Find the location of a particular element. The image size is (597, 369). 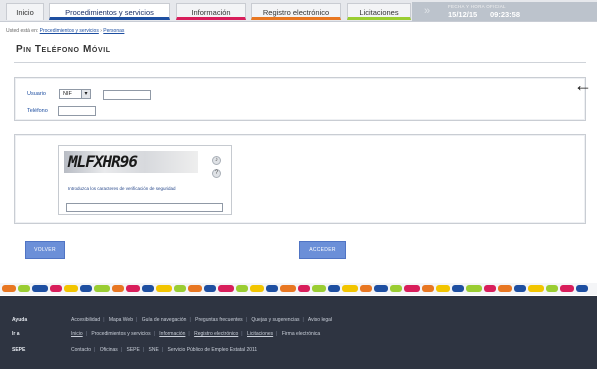

official-clock: » FECHA Y HORA OFICIAL 15/12/15 09:23:58 is located at coordinates (504, 11).